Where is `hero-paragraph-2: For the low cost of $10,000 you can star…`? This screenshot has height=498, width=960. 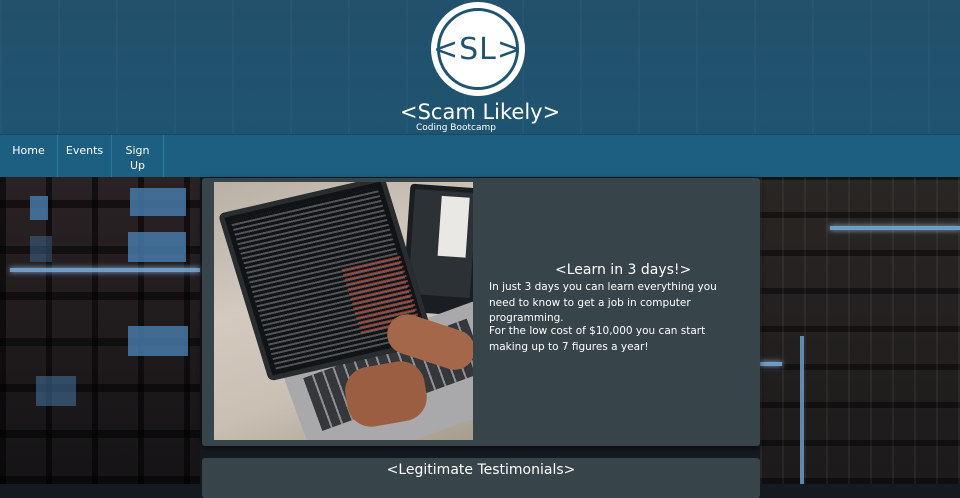 hero-paragraph-2: For the low cost of $10,000 you can star… is located at coordinates (597, 339).